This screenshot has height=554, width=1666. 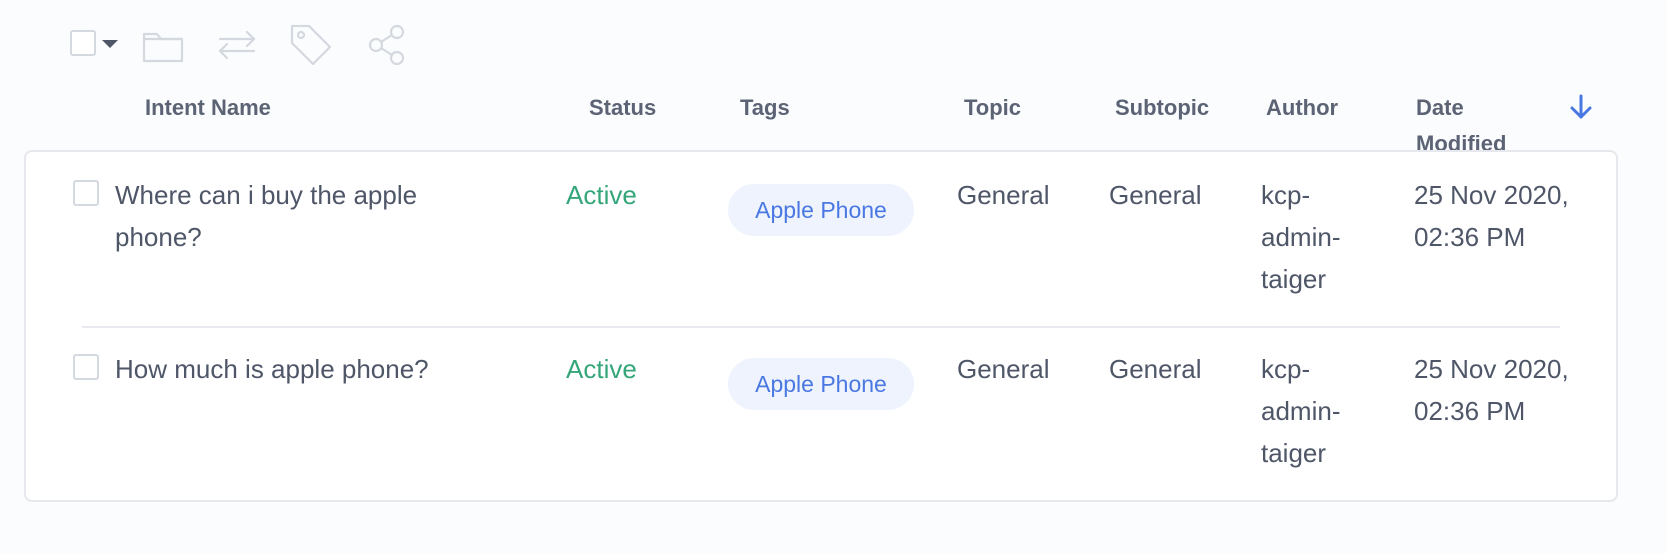 What do you see at coordinates (315, 216) in the screenshot?
I see `intent-name-cell: Where can i buy the apple phone?` at bounding box center [315, 216].